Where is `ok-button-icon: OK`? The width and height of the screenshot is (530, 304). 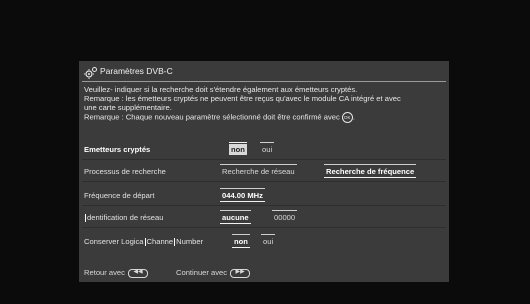
ok-button-icon: OK is located at coordinates (347, 117).